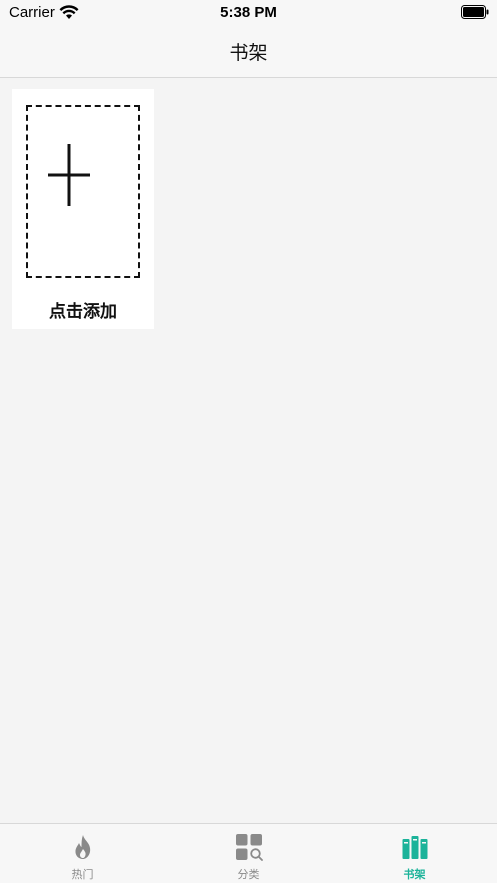  I want to click on plus-icon, so click(69, 175).